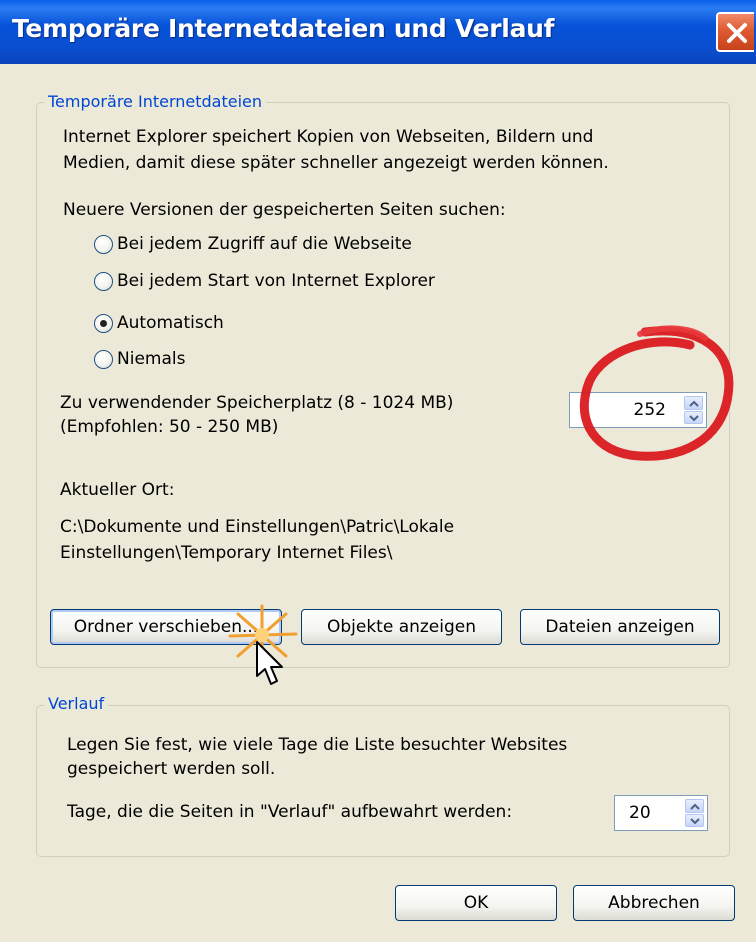  I want to click on history-description-2: gespeichert werden soll., so click(171, 769).